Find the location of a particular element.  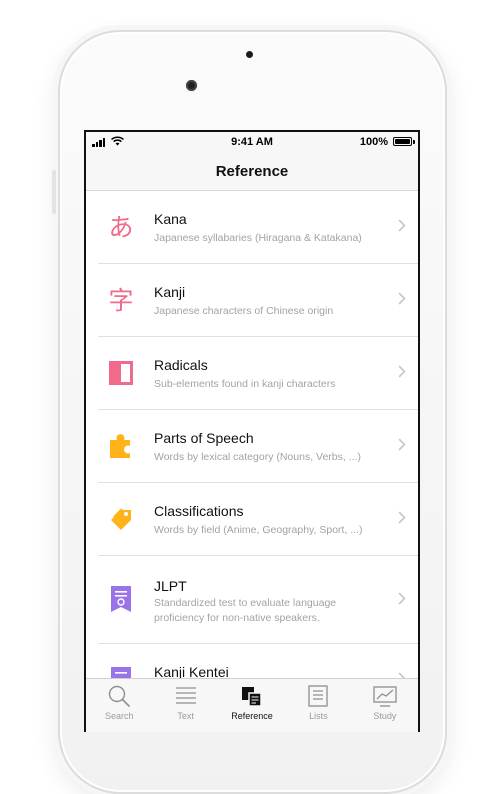

item-title: Kana is located at coordinates (170, 219).